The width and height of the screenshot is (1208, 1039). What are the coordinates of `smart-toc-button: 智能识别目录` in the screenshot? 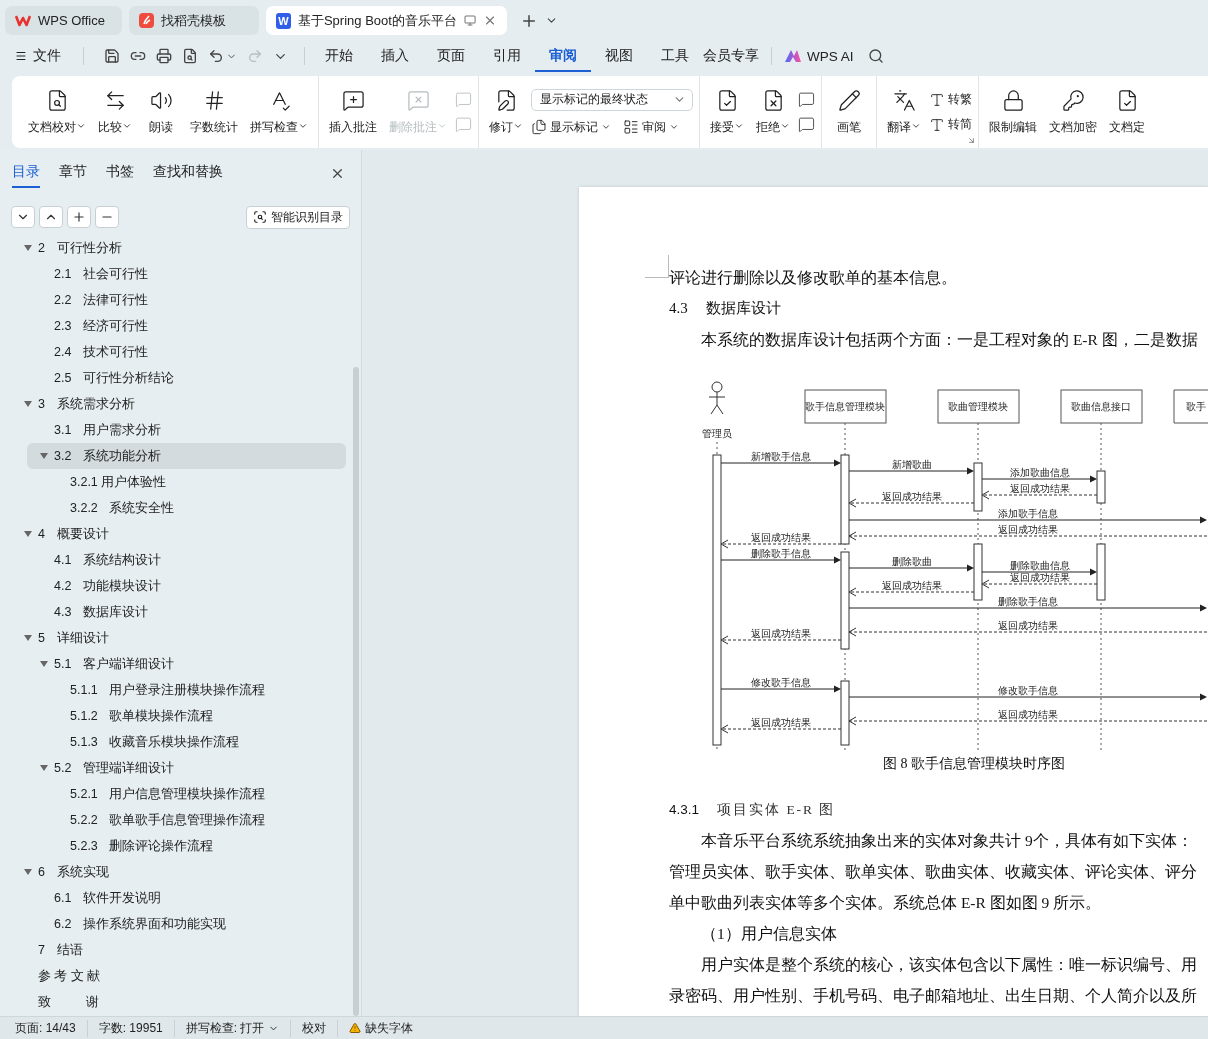 It's located at (298, 217).